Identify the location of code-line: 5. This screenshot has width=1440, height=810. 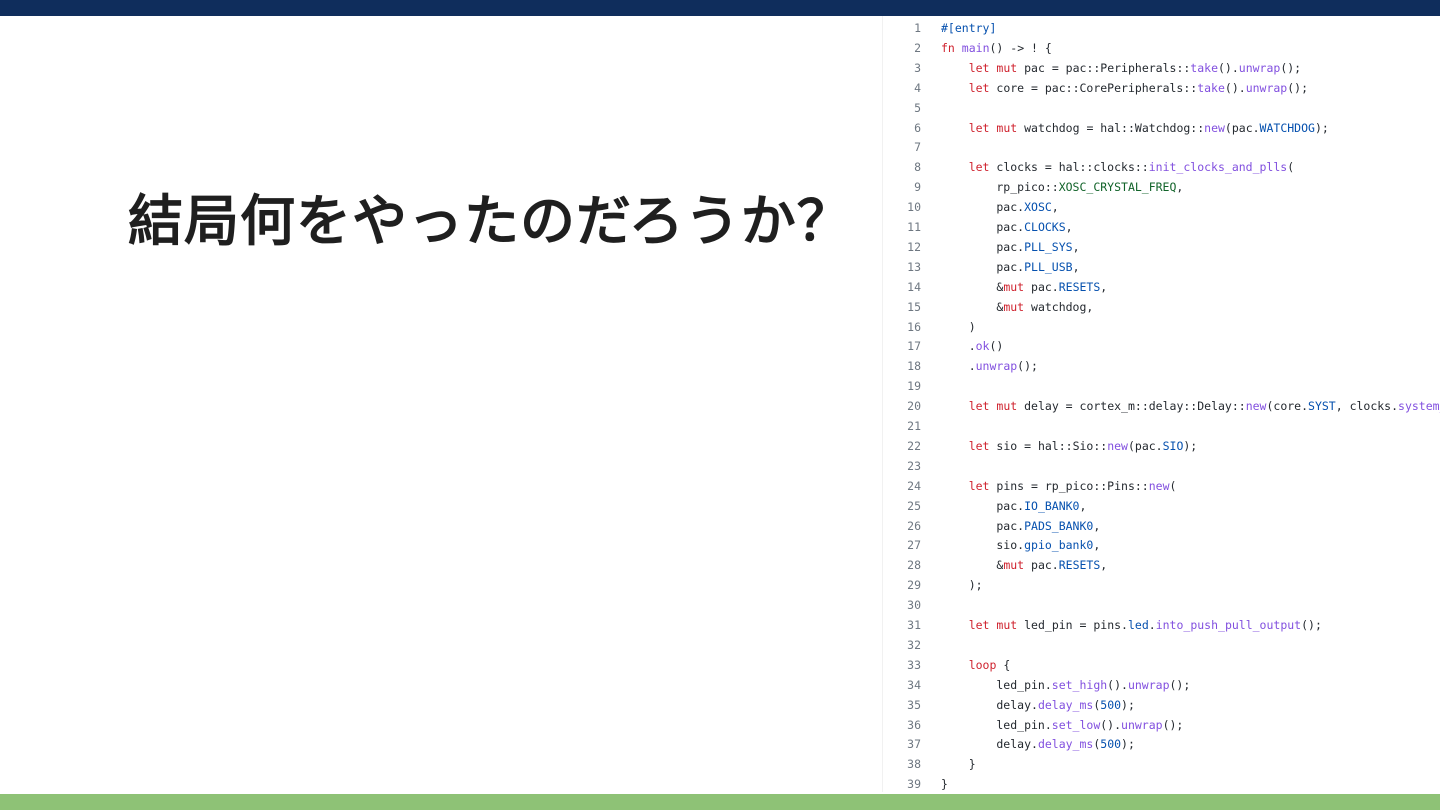
(1161, 108).